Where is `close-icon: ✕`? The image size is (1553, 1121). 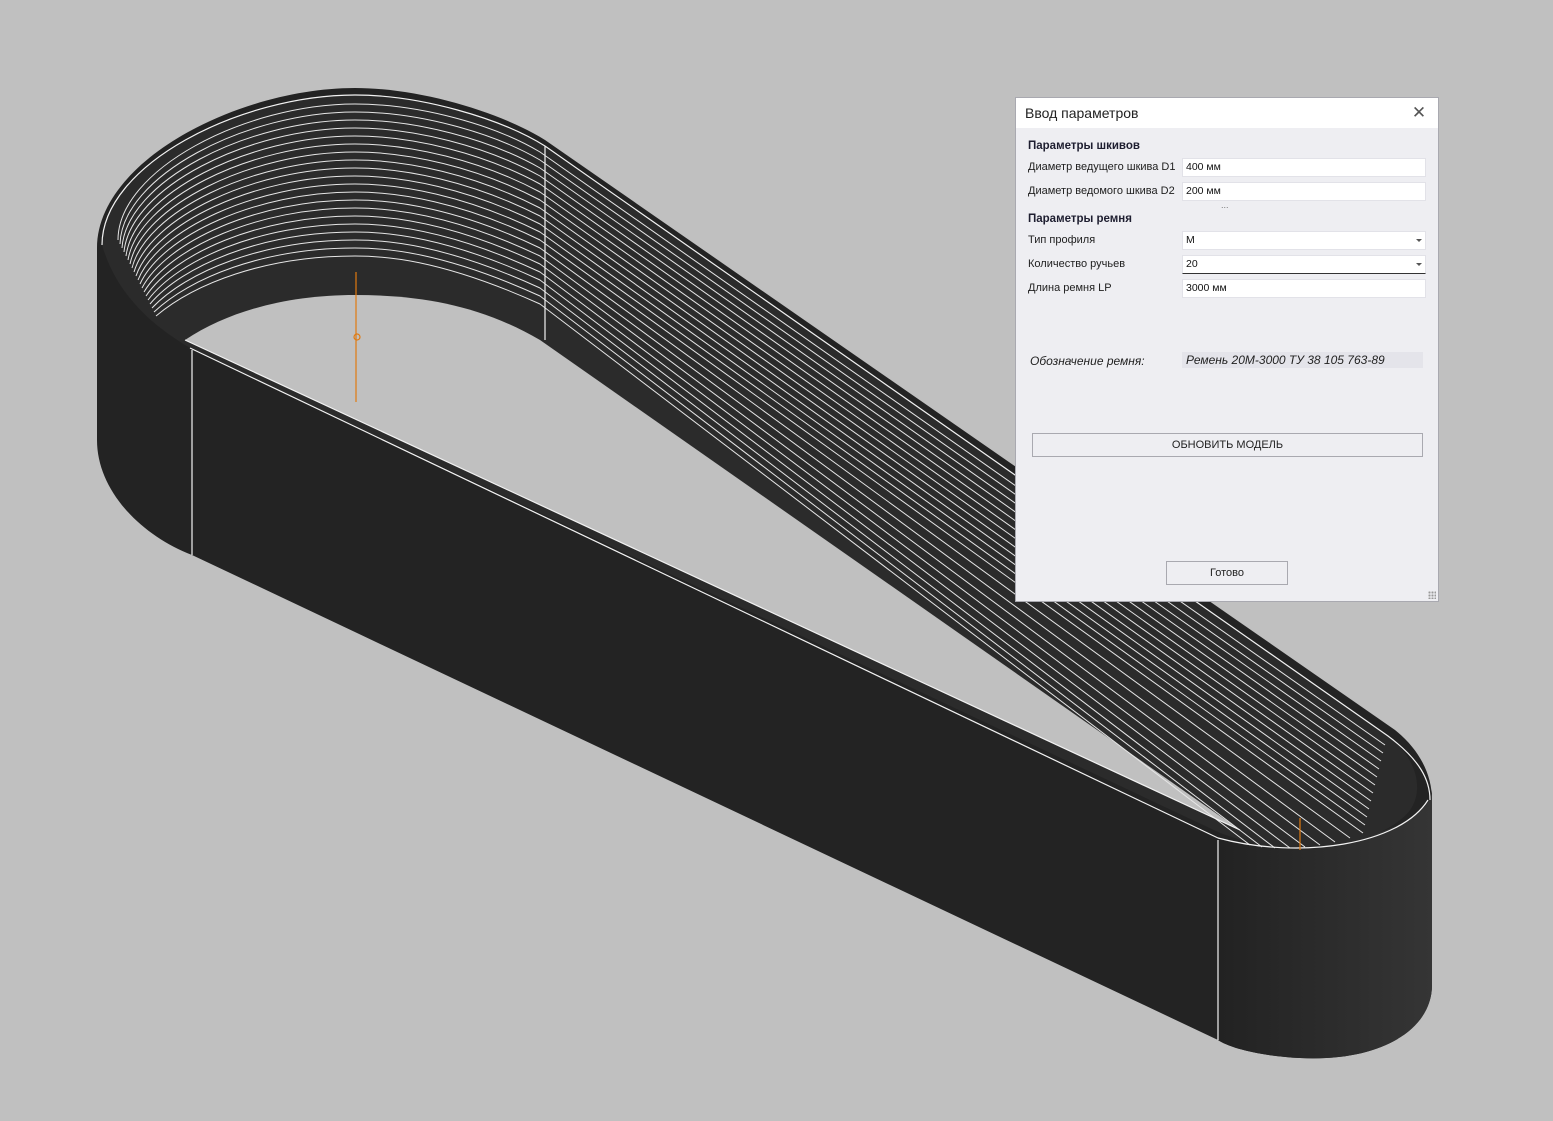
close-icon: ✕ is located at coordinates (1419, 113).